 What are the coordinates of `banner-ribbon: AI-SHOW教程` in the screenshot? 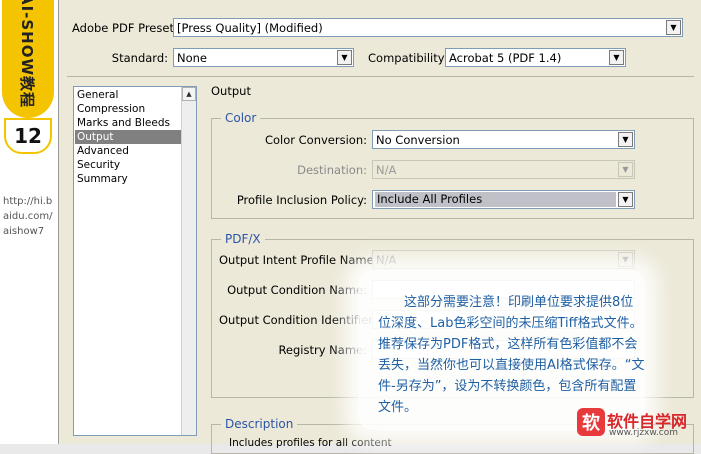 It's located at (28, 59).